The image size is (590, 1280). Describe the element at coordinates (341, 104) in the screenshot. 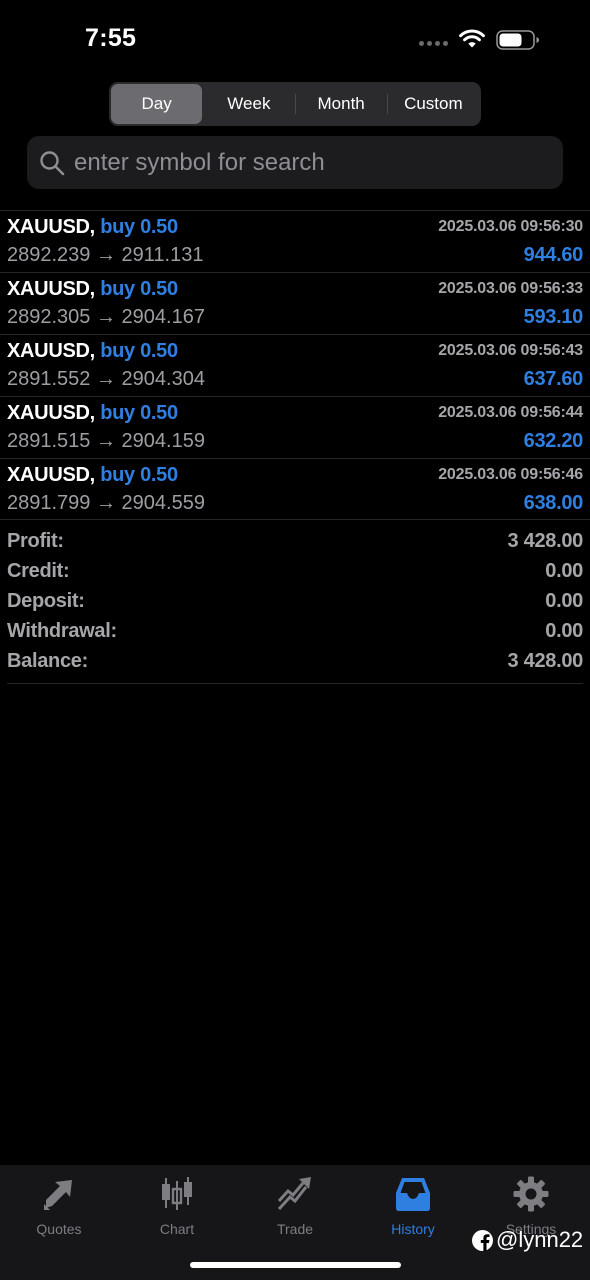

I see `segment-month: Month` at that location.